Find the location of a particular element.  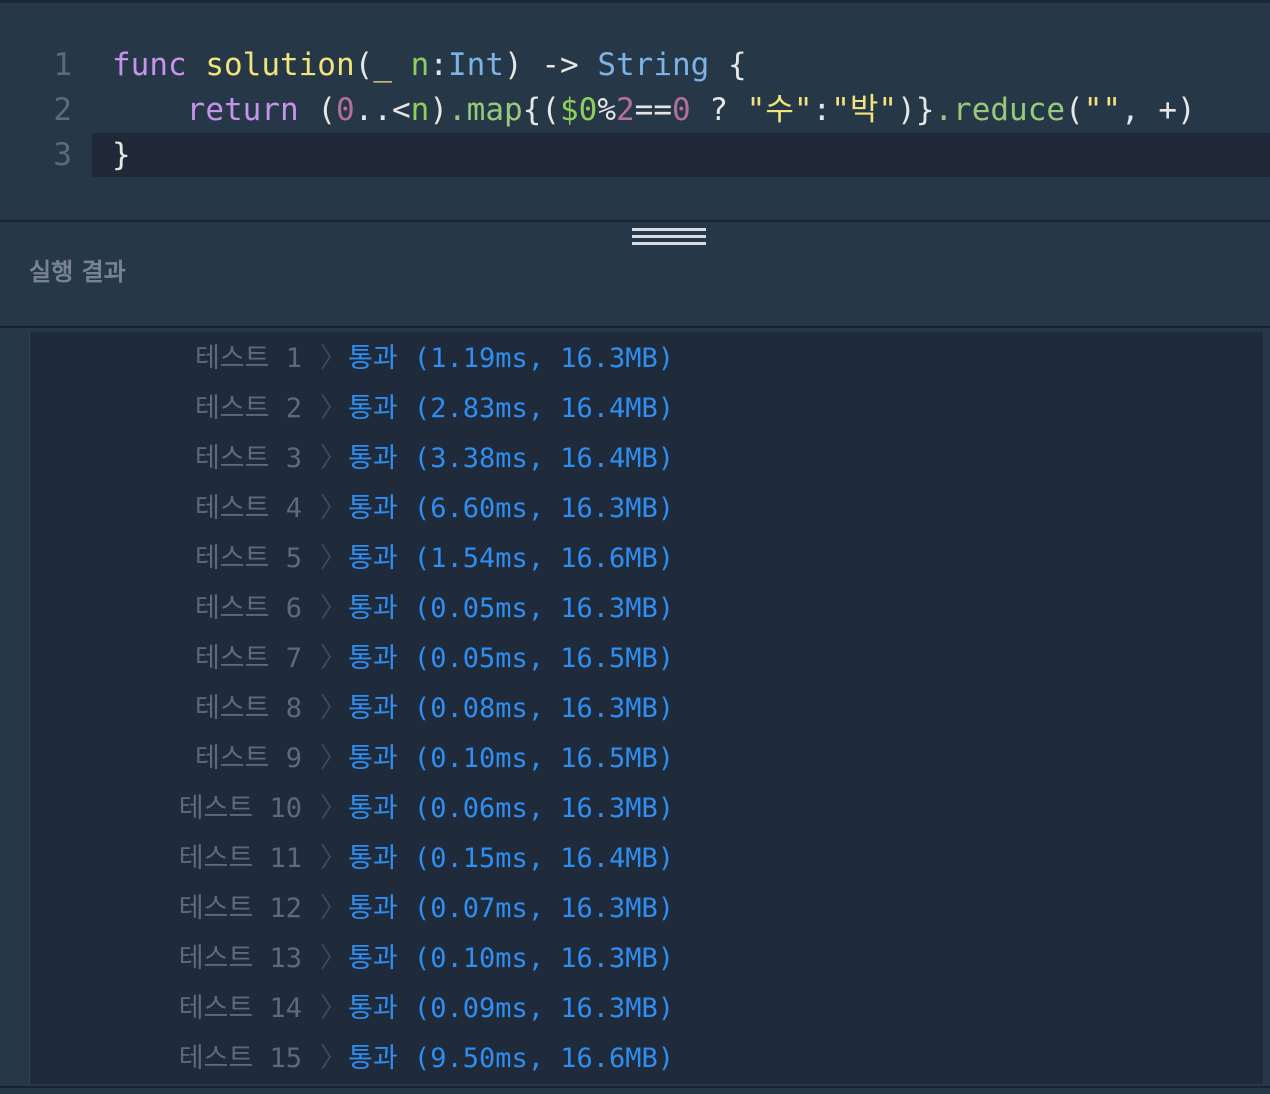

result-row: 테스트 2 〉 통과 (2.83ms, 16.4MB) is located at coordinates (646, 409).